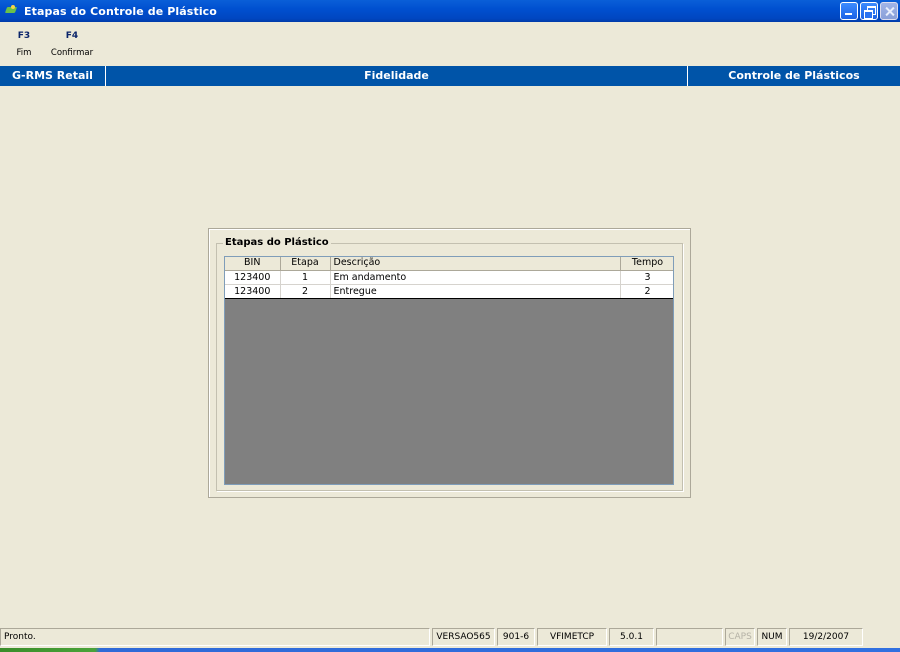 The image size is (900, 652). Describe the element at coordinates (450, 650) in the screenshot. I see `taskbar-strip` at that location.